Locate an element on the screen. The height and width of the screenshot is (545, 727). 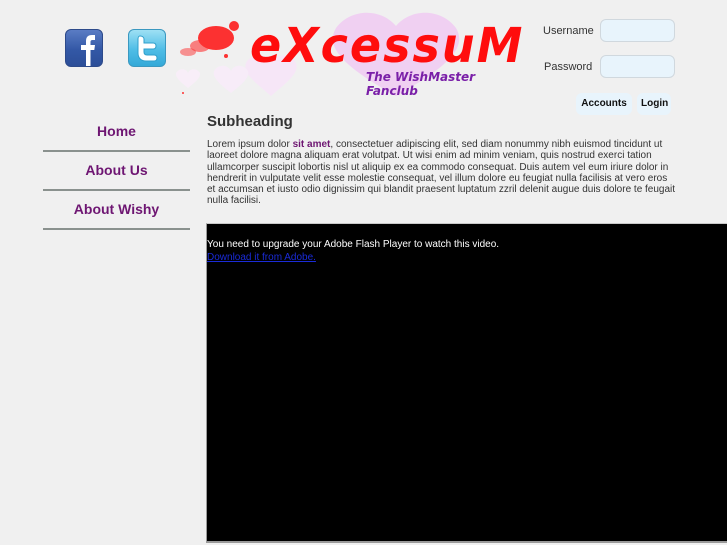
main-nav: Home About Us About Wishy is located at coordinates (116, 171).